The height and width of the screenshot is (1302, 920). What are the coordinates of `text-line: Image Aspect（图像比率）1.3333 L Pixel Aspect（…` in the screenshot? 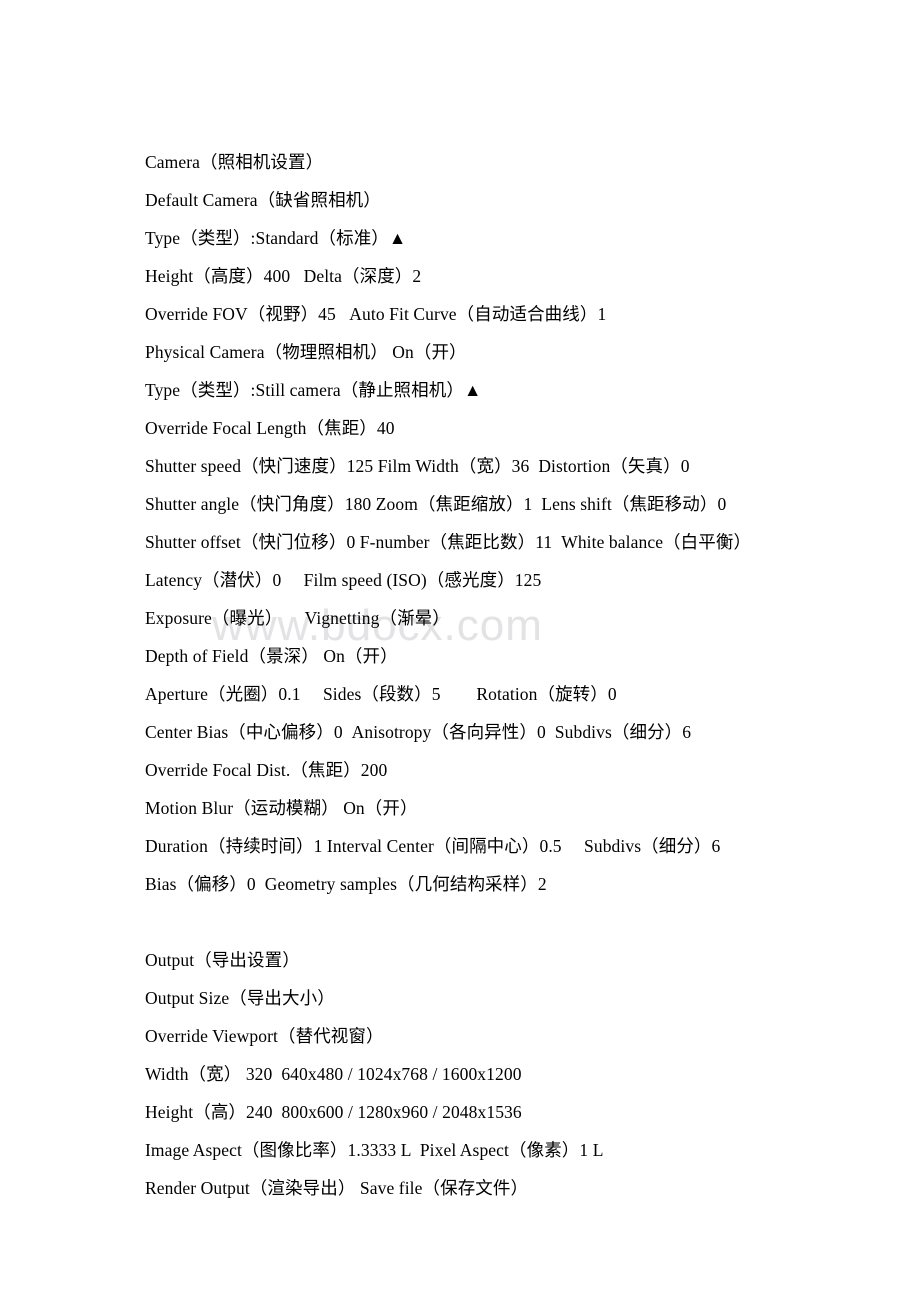 It's located at (374, 1150).